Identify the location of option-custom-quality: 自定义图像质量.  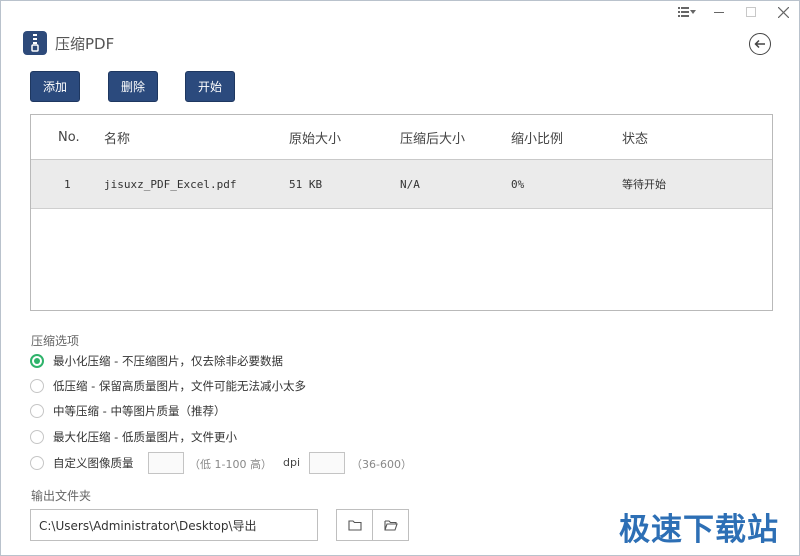
(82, 463).